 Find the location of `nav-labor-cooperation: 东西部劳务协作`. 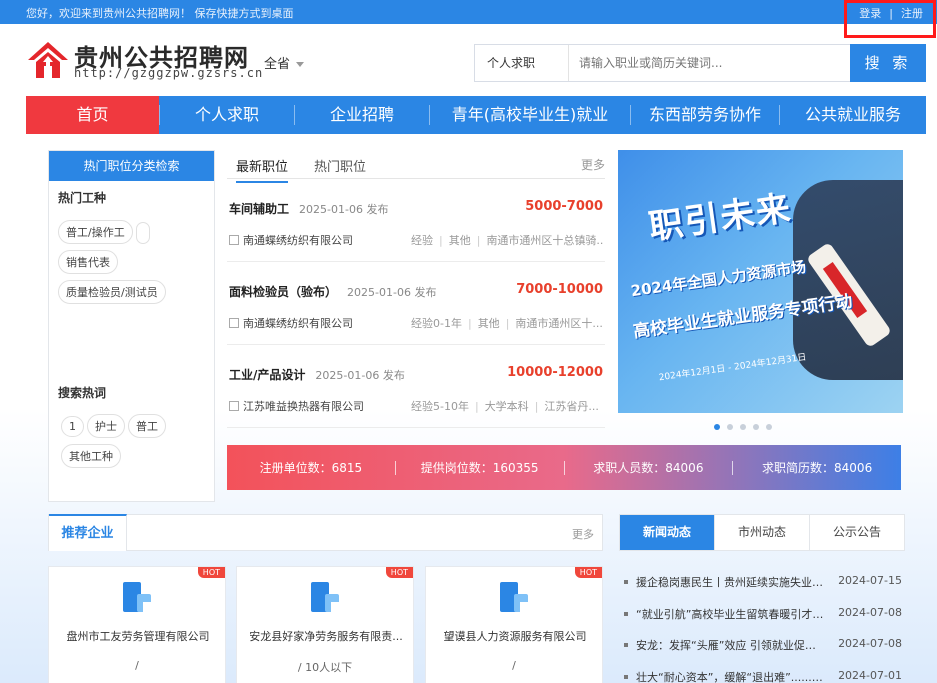

nav-labor-cooperation: 东西部劳务协作 is located at coordinates (705, 115).